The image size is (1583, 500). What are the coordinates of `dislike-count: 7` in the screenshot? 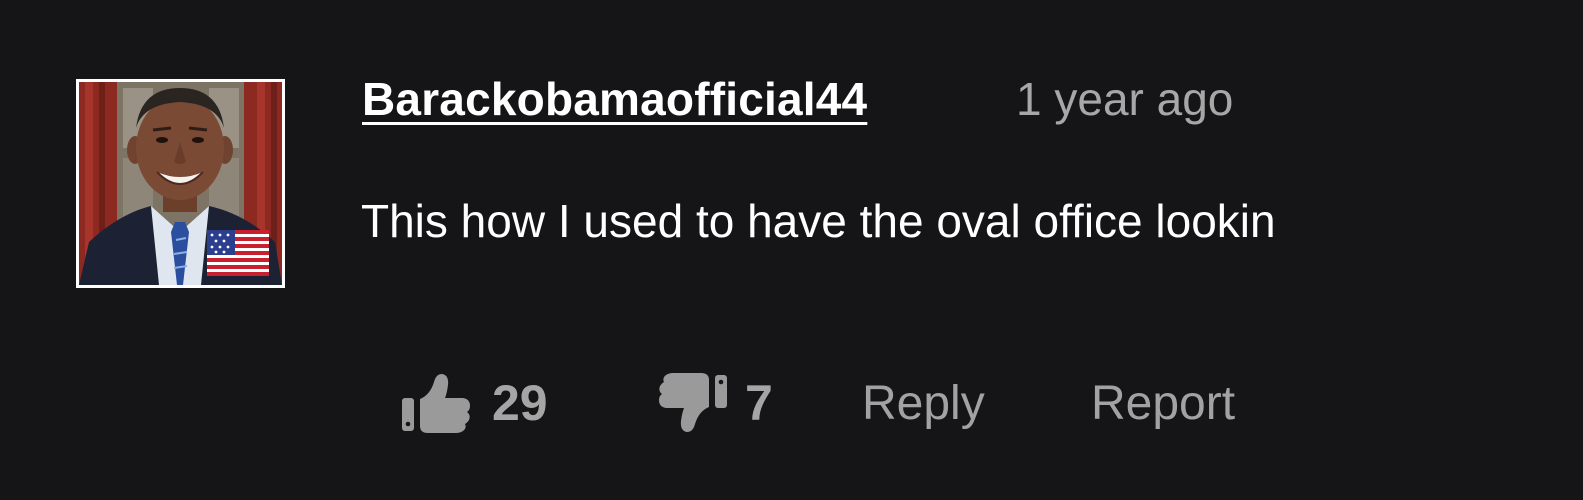 It's located at (759, 403).